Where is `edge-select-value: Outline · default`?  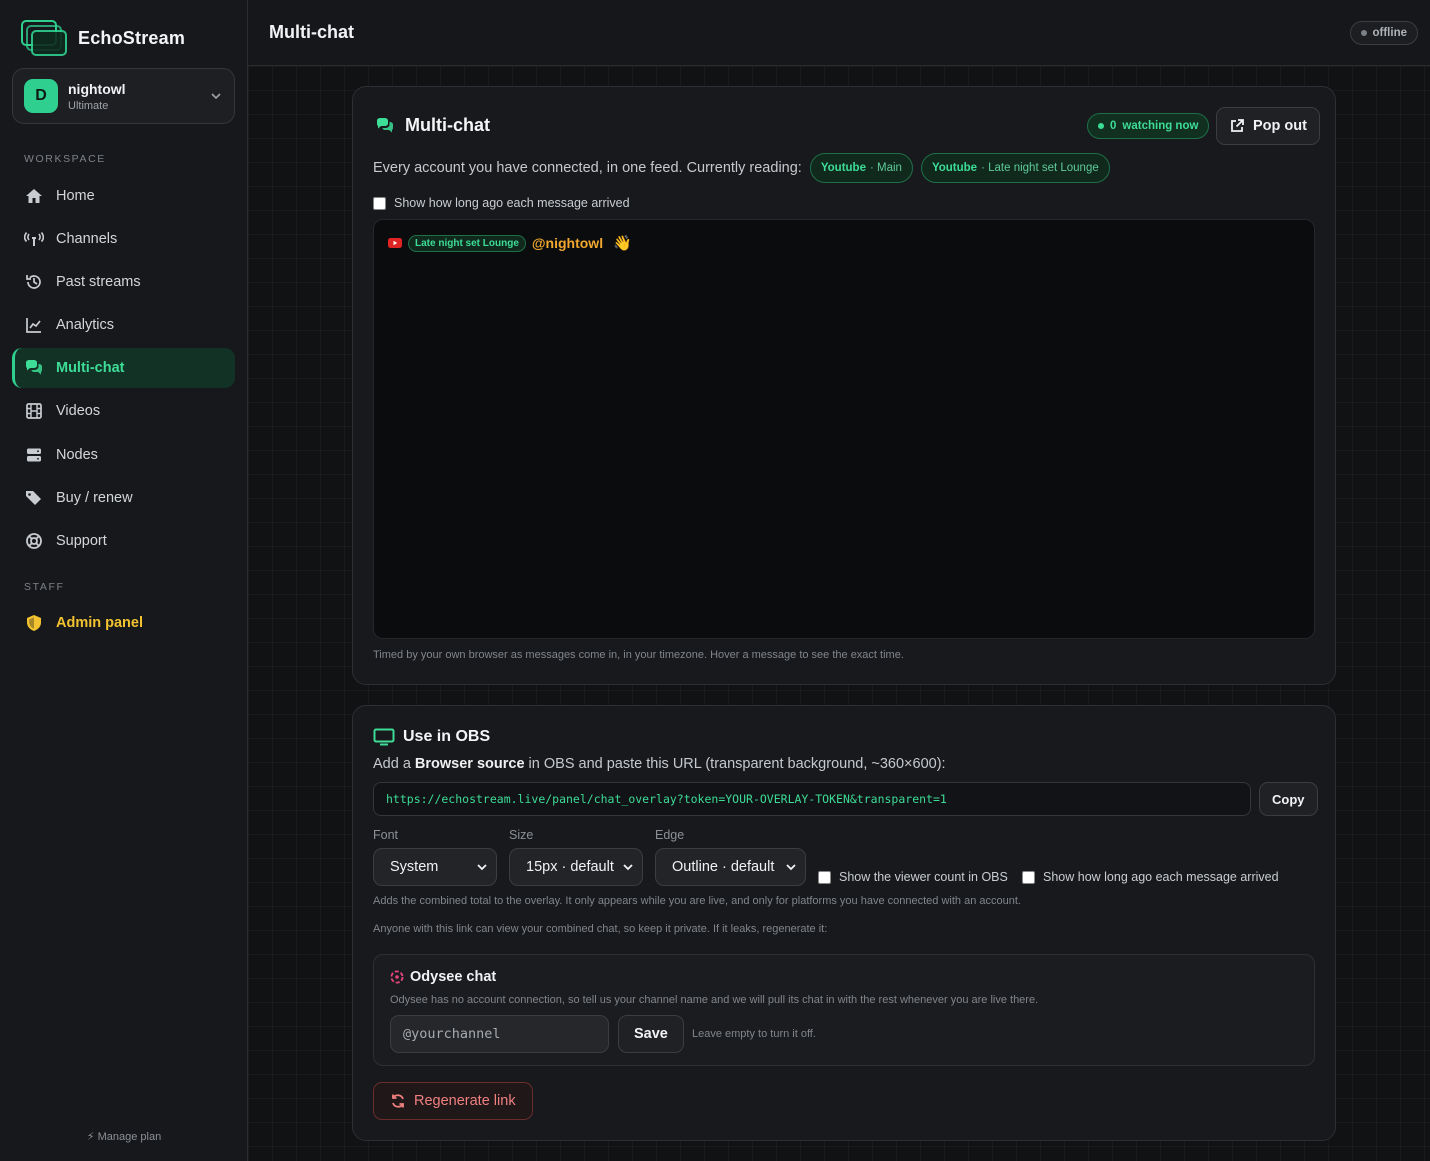
edge-select-value: Outline · default is located at coordinates (723, 867).